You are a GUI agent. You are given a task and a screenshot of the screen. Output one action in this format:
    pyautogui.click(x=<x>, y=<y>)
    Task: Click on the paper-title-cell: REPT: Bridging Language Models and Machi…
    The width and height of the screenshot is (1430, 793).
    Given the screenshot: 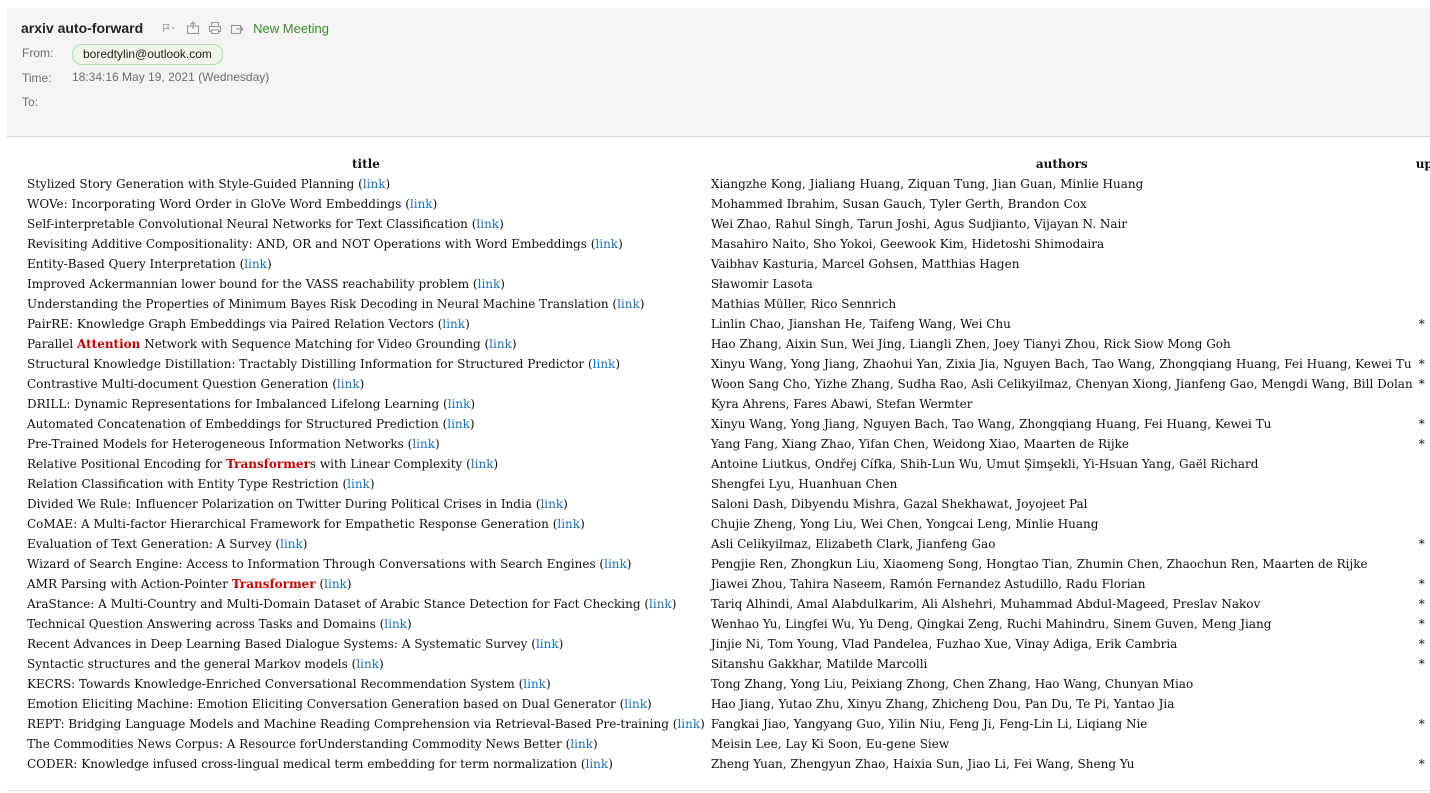 What is the action you would take?
    pyautogui.click(x=366, y=724)
    